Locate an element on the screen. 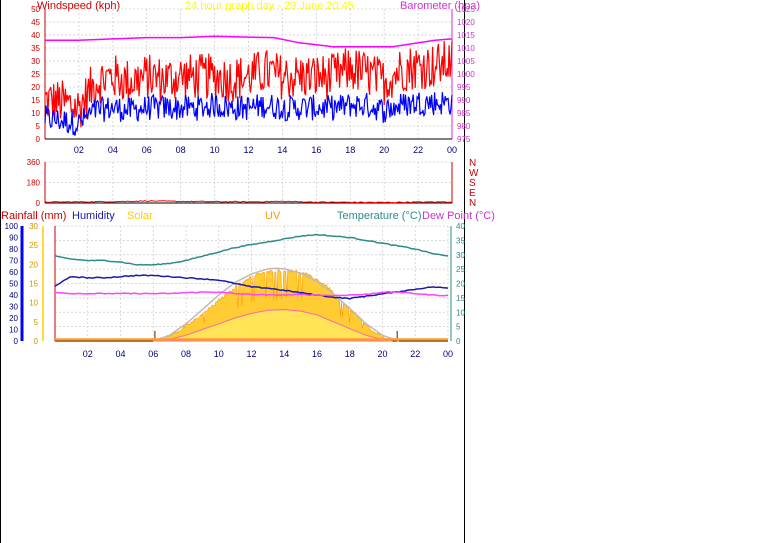 This screenshot has width=761, height=543. graph-title: 24 hour graph day - 29 June 20:45 is located at coordinates (269, 6).